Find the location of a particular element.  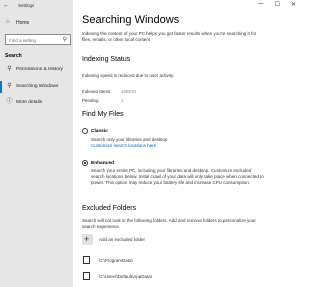

folder-path: C:\Users\Default\AppData\ is located at coordinates (126, 276).